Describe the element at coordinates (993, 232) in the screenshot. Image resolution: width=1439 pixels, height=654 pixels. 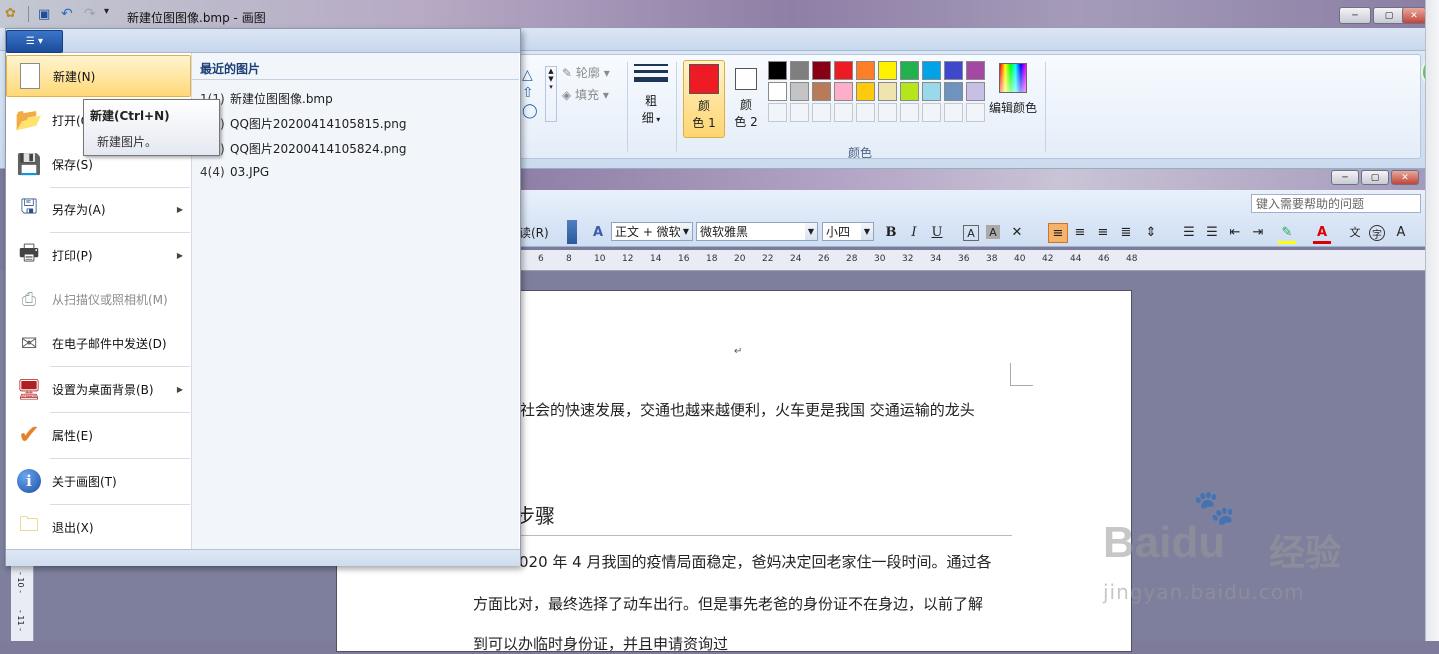
I see `char-shading-icon: A` at that location.